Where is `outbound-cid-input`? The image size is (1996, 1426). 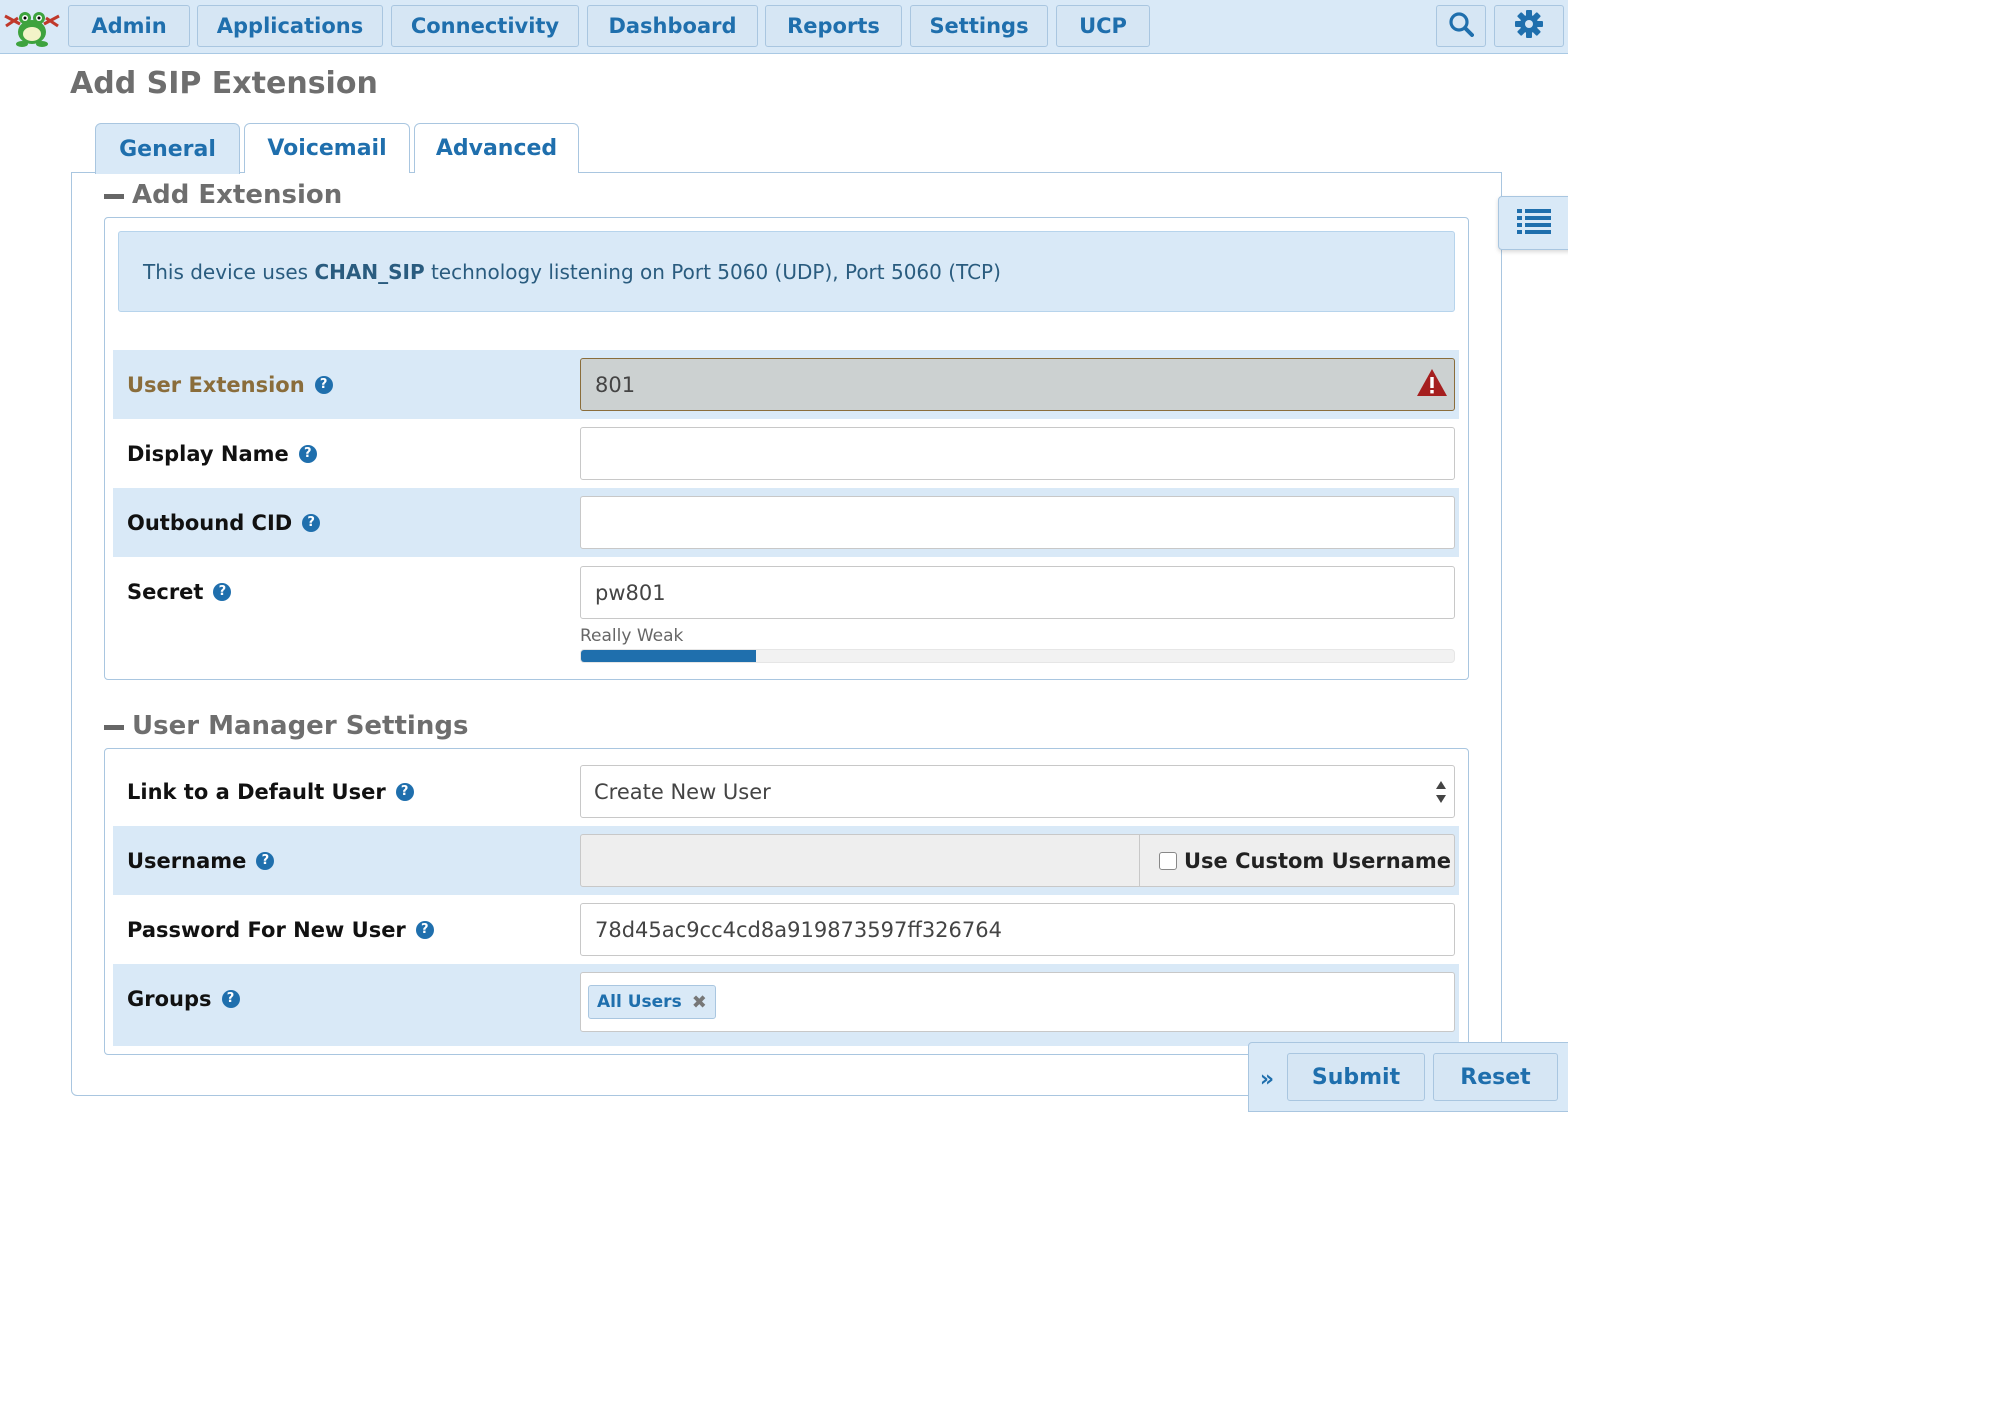
outbound-cid-input is located at coordinates (1017, 522).